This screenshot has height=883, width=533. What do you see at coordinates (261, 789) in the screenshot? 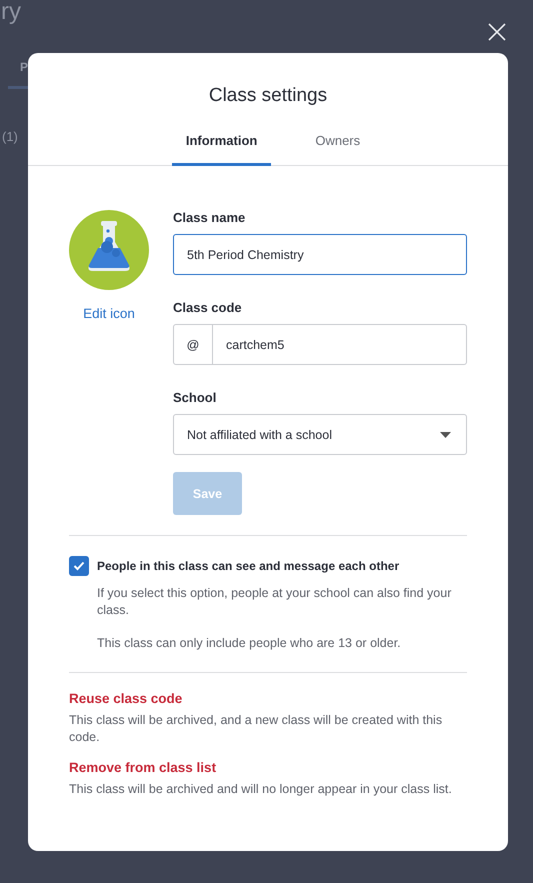
I see `action-description: This class will be archived and will no longer appear in your class list.` at bounding box center [261, 789].